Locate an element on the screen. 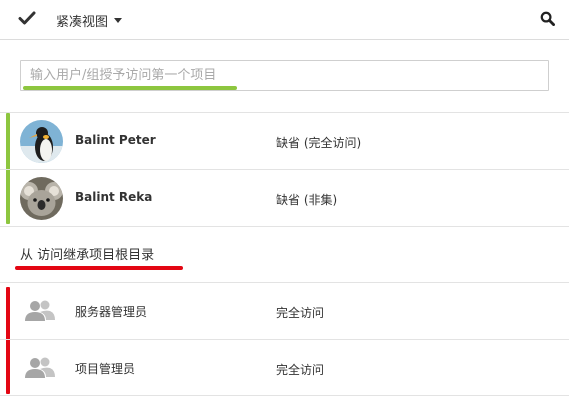 This screenshot has height=407, width=569. toolbar: 紧凑视图 is located at coordinates (284, 20).